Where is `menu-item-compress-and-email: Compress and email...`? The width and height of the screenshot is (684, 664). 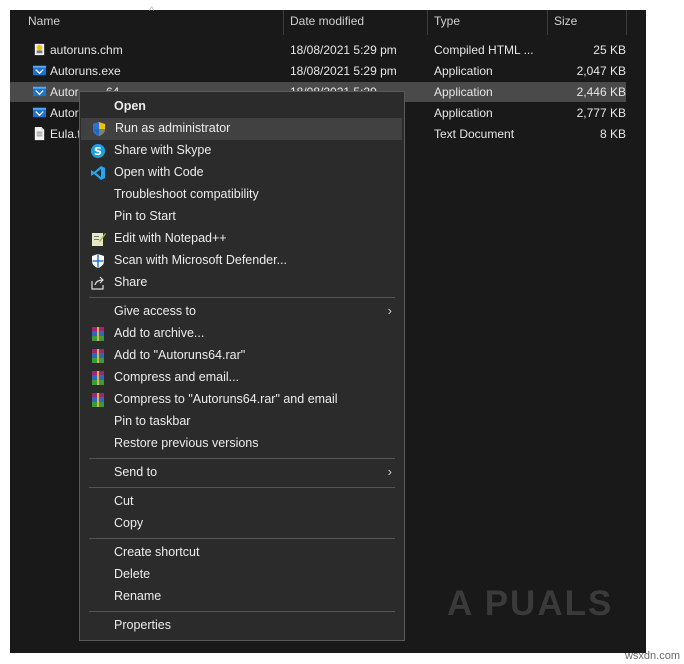
menu-item-compress-and-email: Compress and email... is located at coordinates (242, 378).